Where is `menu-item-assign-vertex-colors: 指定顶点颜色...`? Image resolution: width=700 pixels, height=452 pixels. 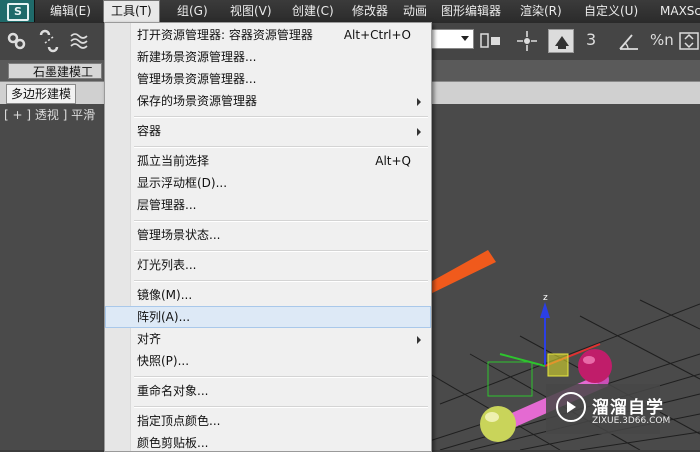
menu-item-assign-vertex-colors: 指定顶点颜色... is located at coordinates (268, 421).